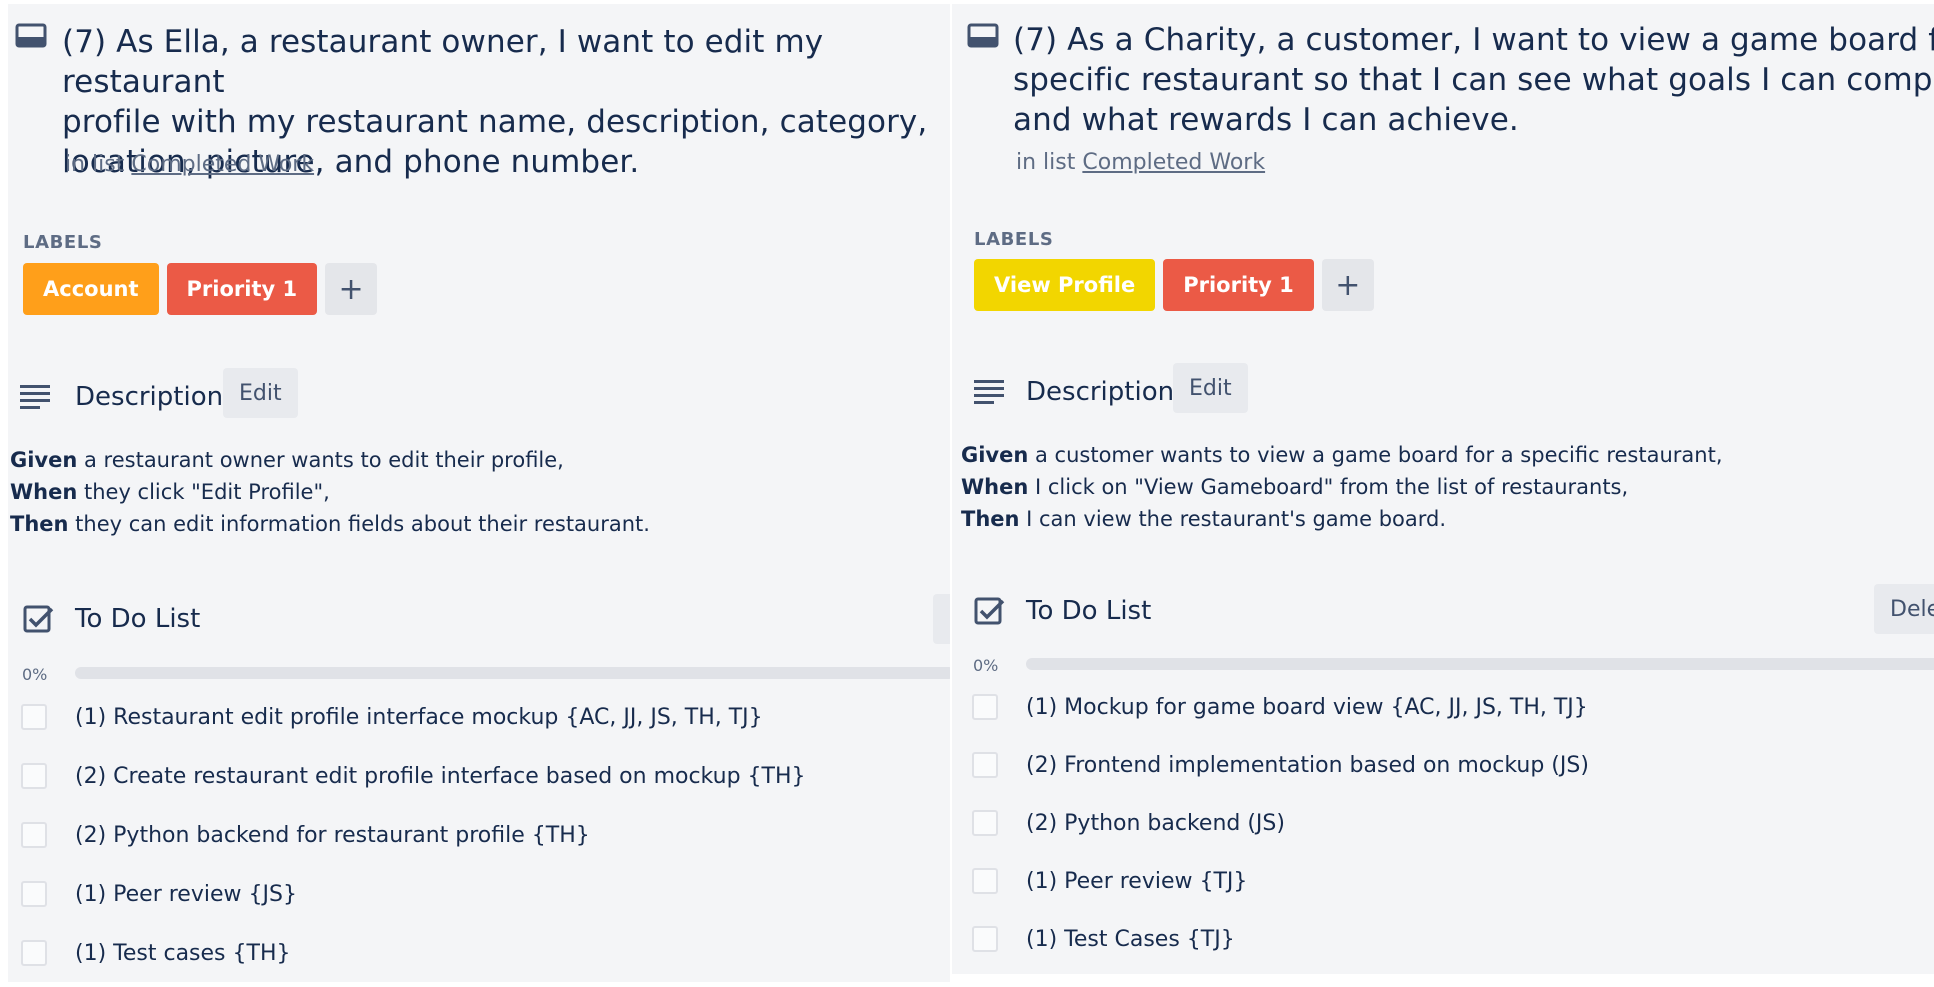 The width and height of the screenshot is (1934, 987). I want to click on description-line-when: When they click "Edit Profile",, so click(475, 492).